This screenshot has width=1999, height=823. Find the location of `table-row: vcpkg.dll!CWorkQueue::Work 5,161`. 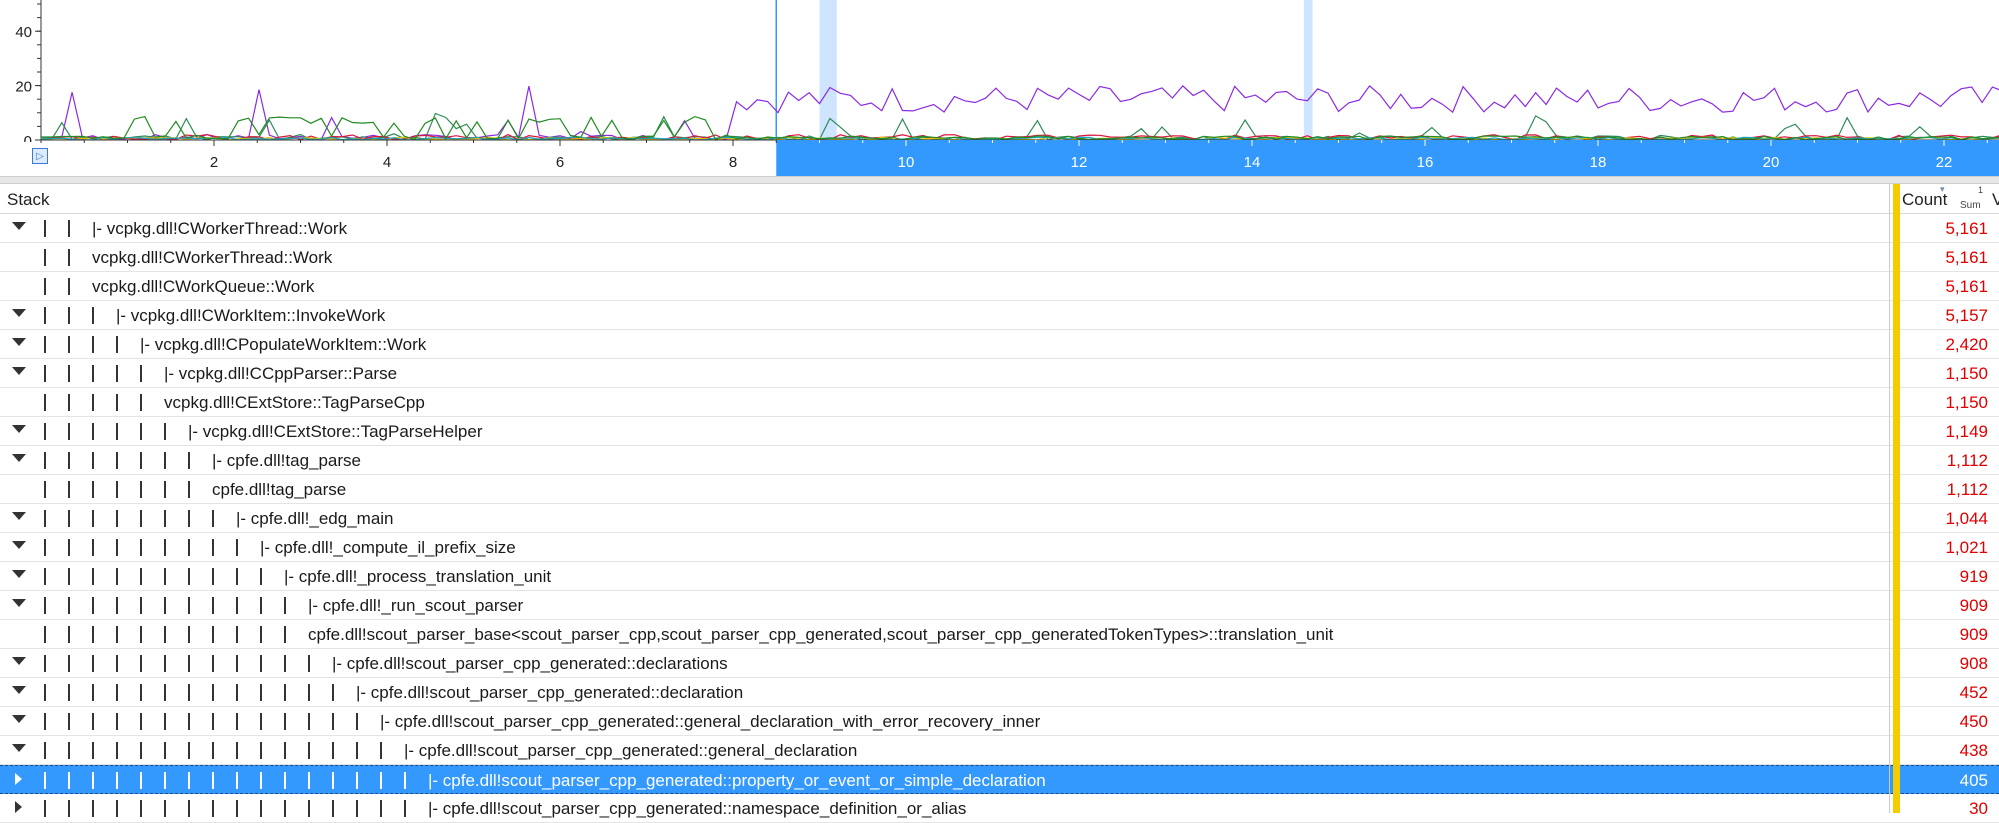

table-row: vcpkg.dll!CWorkQueue::Work 5,161 is located at coordinates (999, 286).